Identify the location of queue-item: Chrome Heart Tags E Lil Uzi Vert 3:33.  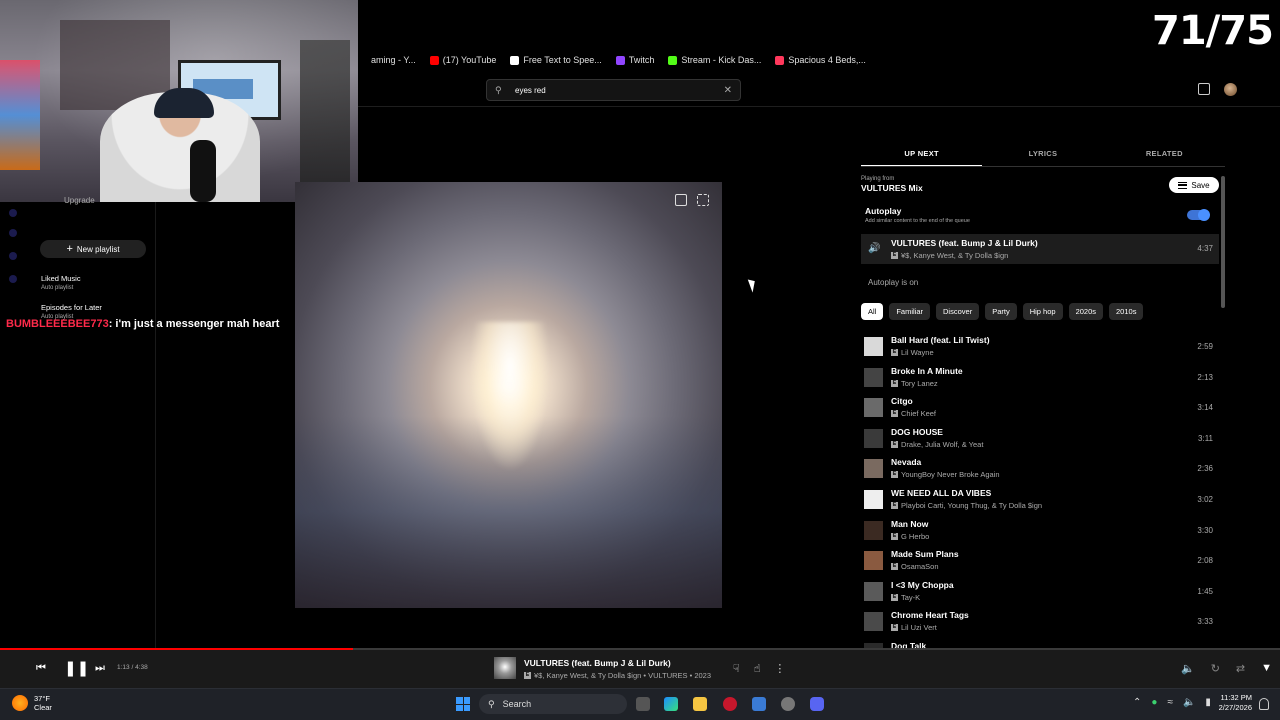
(1040, 622).